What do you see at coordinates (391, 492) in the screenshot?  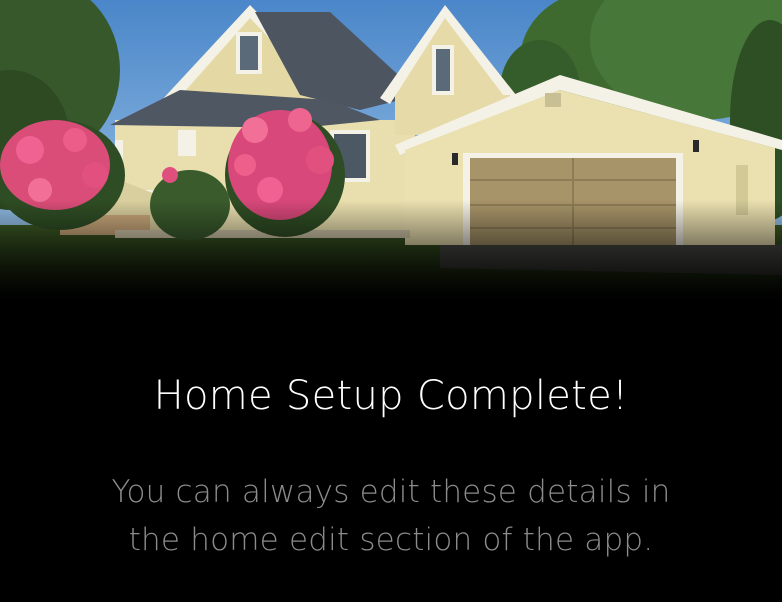 I see `message-line-1: You can always edit these details in` at bounding box center [391, 492].